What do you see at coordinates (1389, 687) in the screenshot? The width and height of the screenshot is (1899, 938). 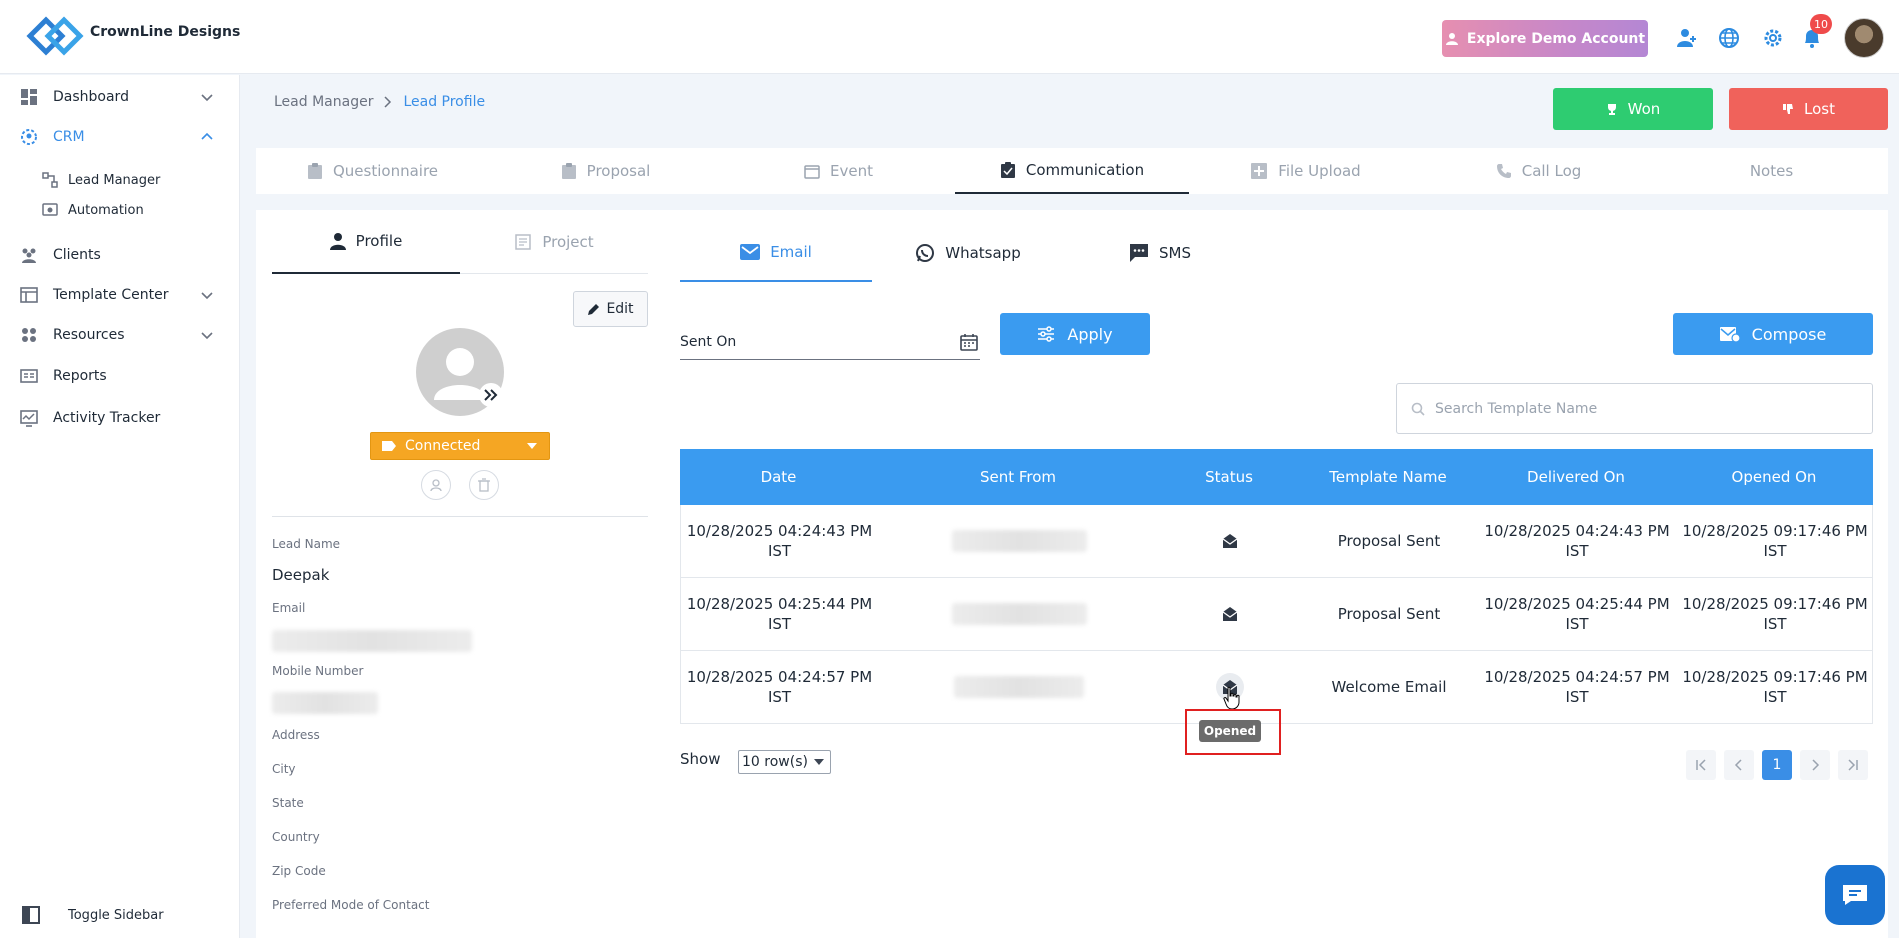 I see `cell-template-name: Welcome Email` at bounding box center [1389, 687].